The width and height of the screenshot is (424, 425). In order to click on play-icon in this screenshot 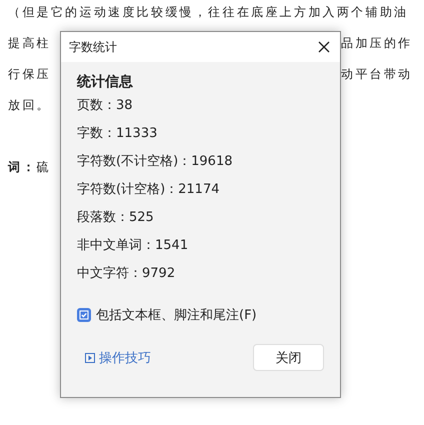, I will do `click(90, 357)`.